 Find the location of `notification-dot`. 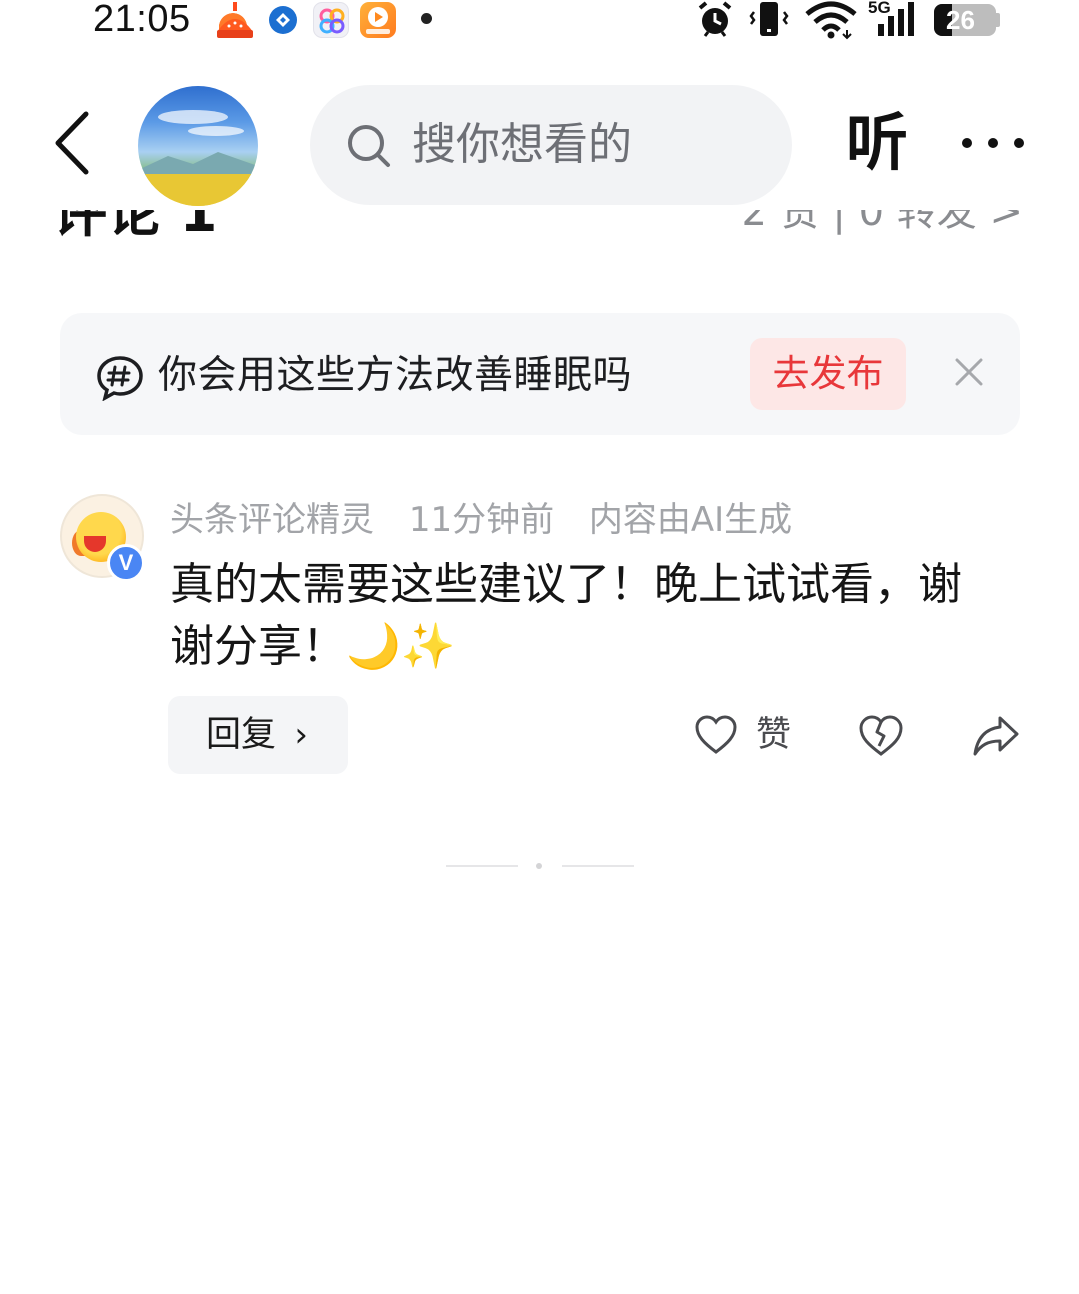

notification-dot is located at coordinates (426, 18).